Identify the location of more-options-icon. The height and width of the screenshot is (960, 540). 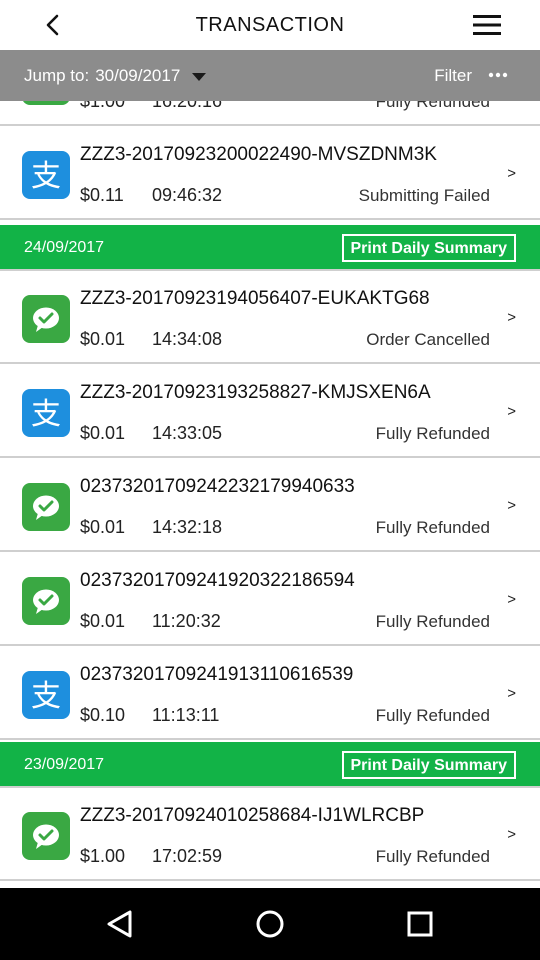
(498, 75).